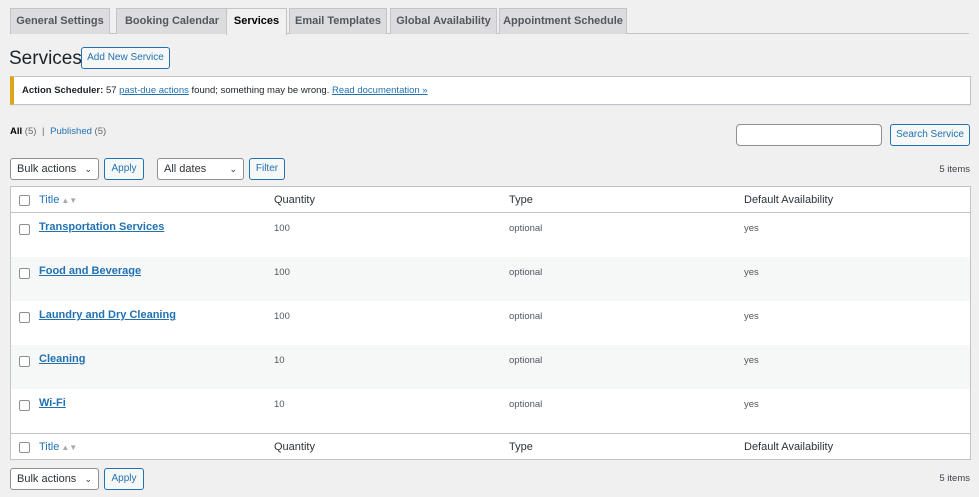  Describe the element at coordinates (111, 90) in the screenshot. I see `notice-count: 57` at that location.